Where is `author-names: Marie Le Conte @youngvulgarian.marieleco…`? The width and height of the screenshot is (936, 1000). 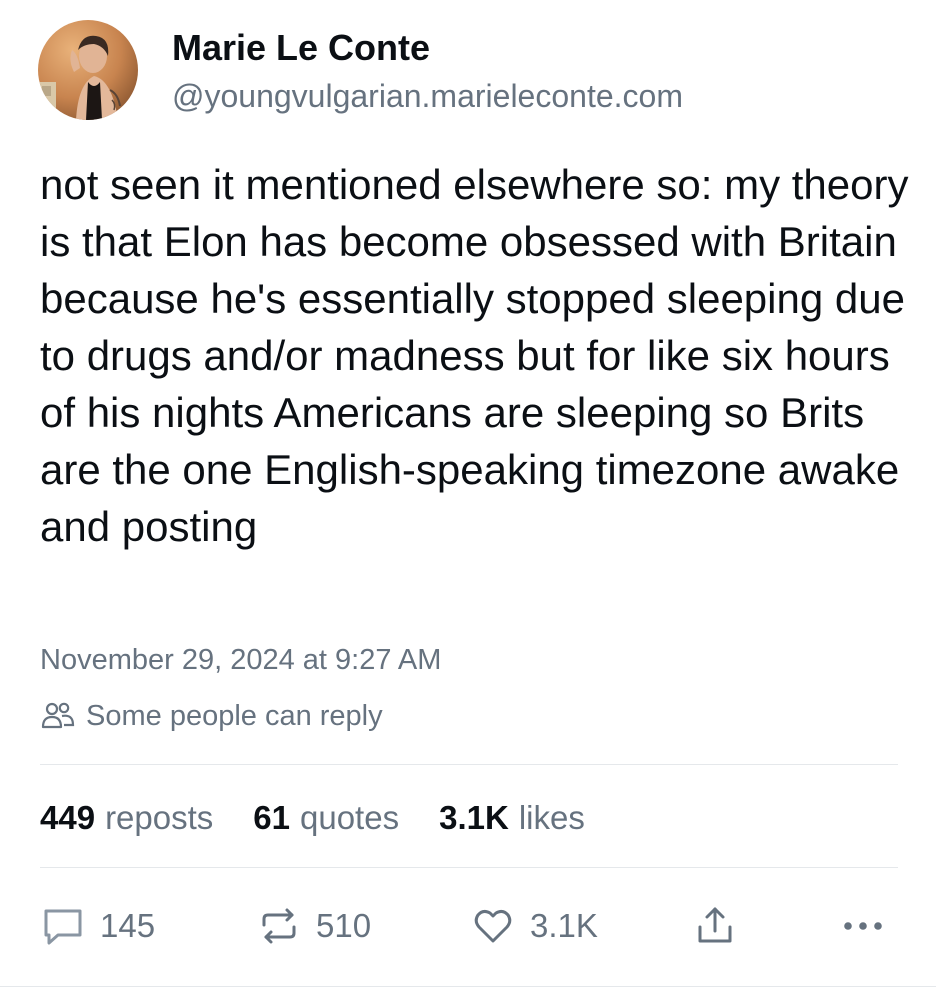
author-names: Marie Le Conte @youngvulgarian.marieleco… is located at coordinates (427, 72).